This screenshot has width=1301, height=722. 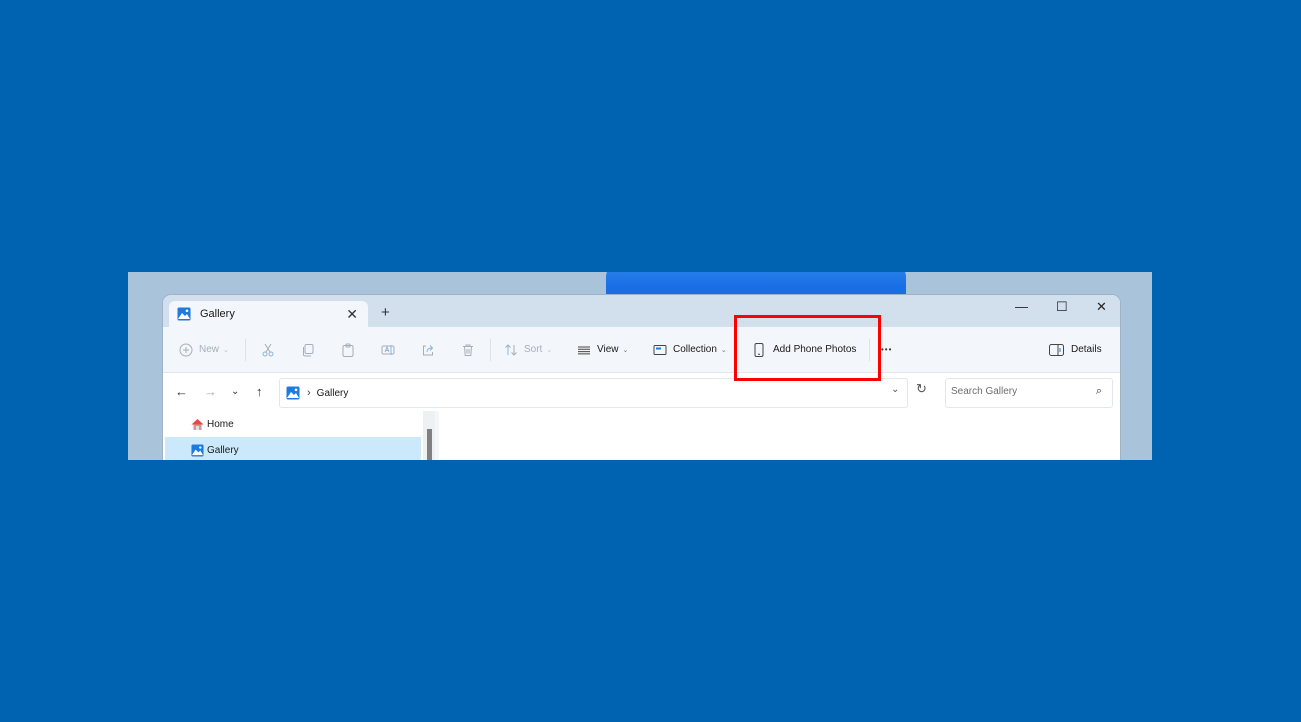 I want to click on navigation-bar: ← → ⌄ ↑ › Gallery ⌄ ↻ ⌕, so click(x=641, y=392).